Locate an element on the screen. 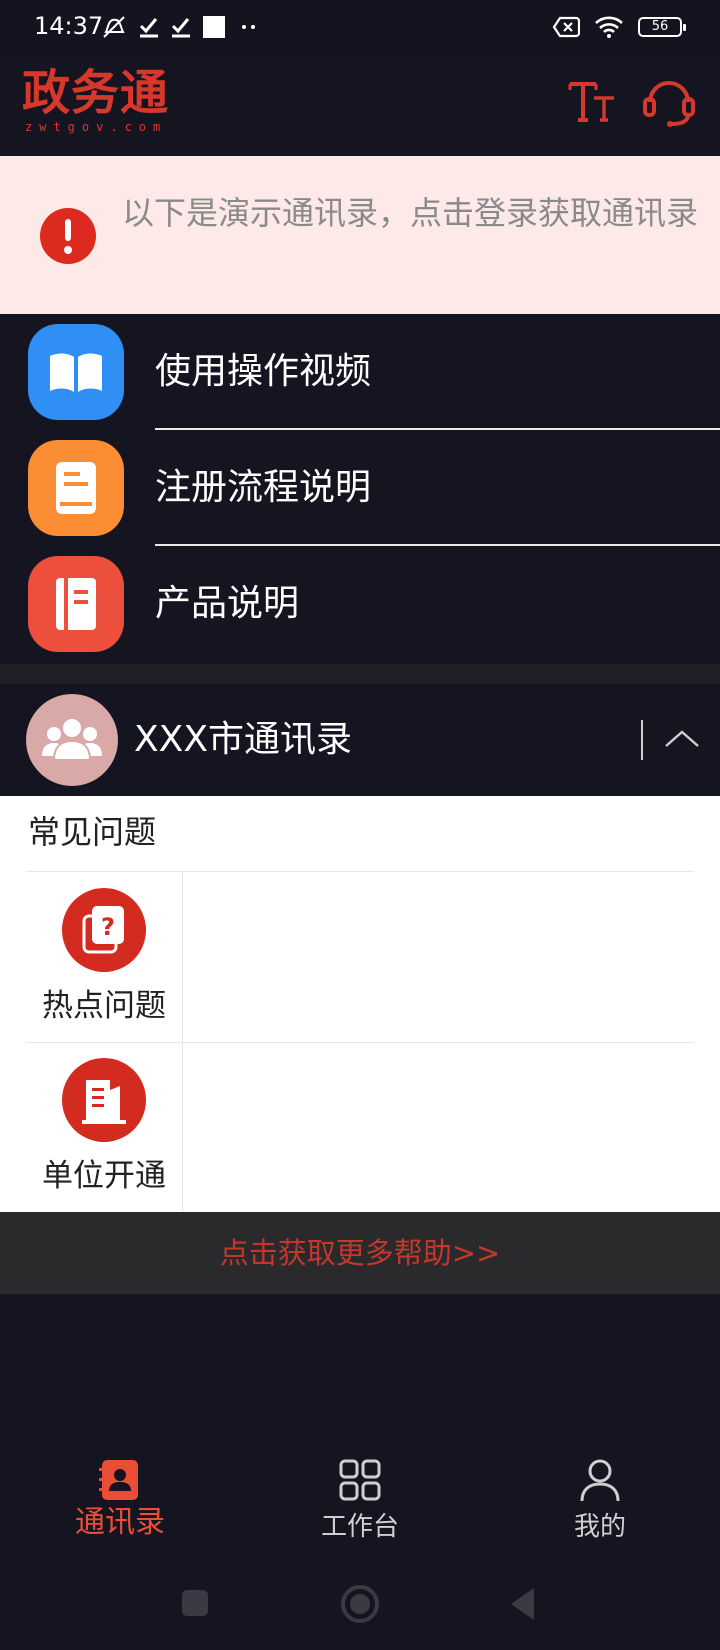 The width and height of the screenshot is (720, 1650). person-icon is located at coordinates (600, 1480).